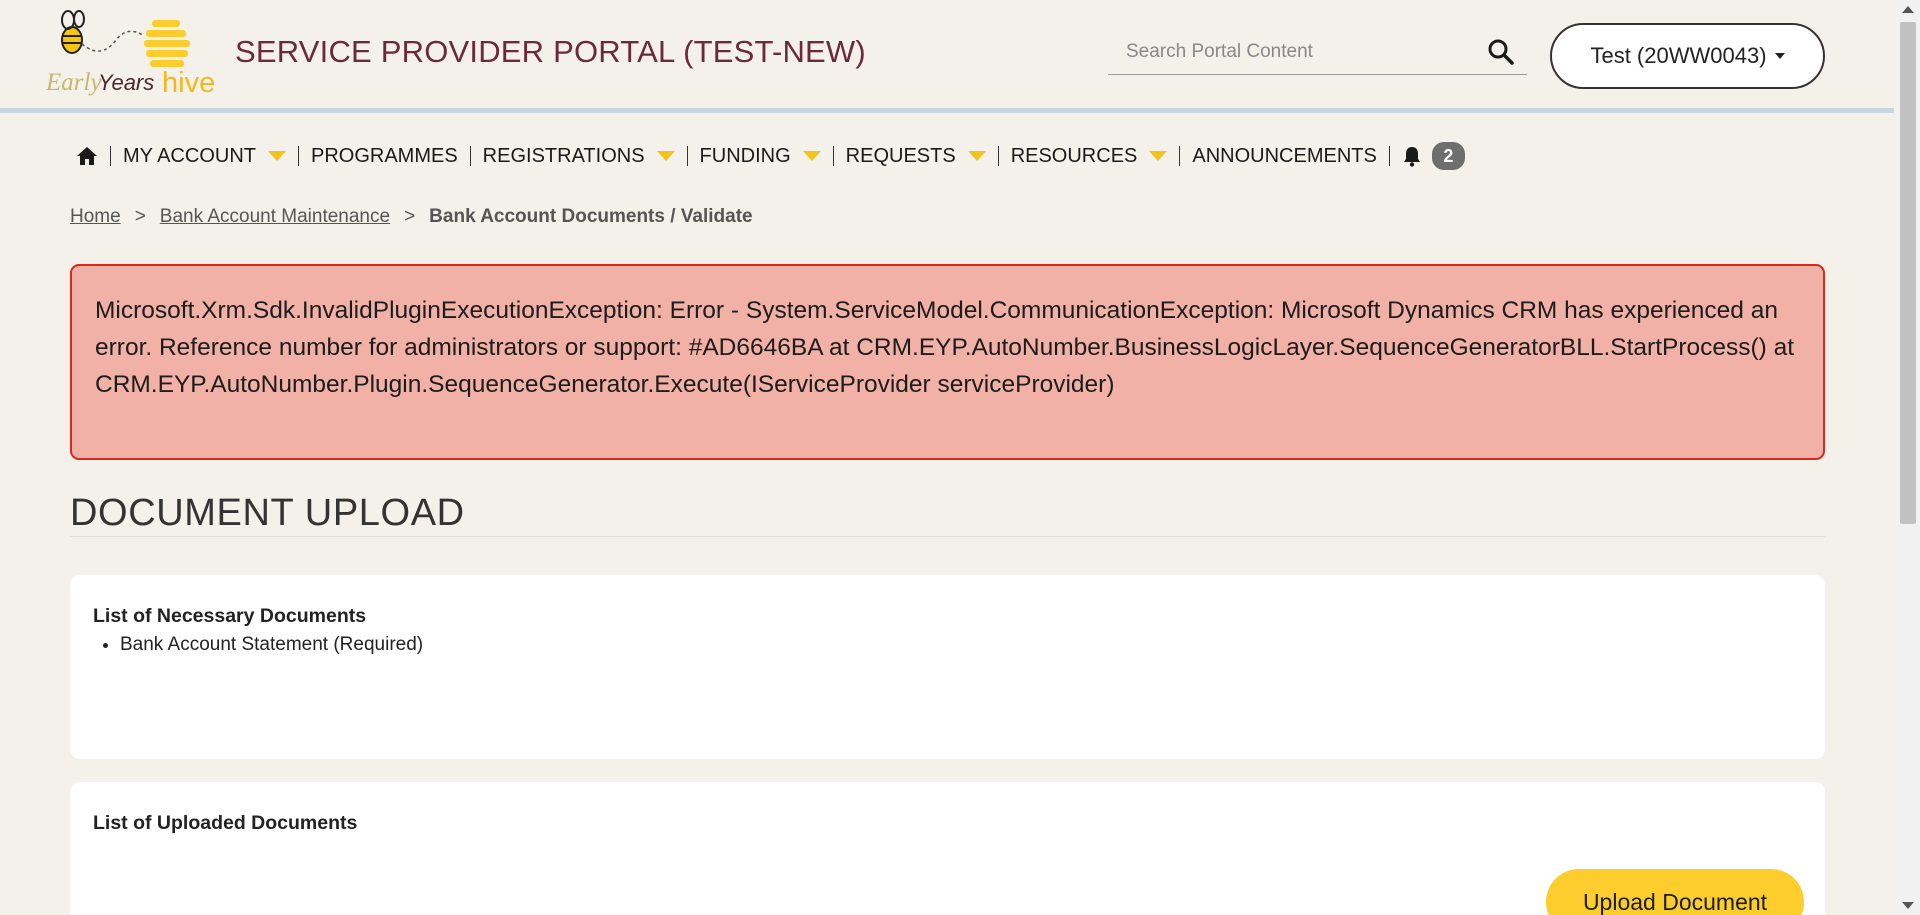 The width and height of the screenshot is (1920, 915). Describe the element at coordinates (189, 155) in the screenshot. I see `nav-label: MY ACCOUNT` at that location.